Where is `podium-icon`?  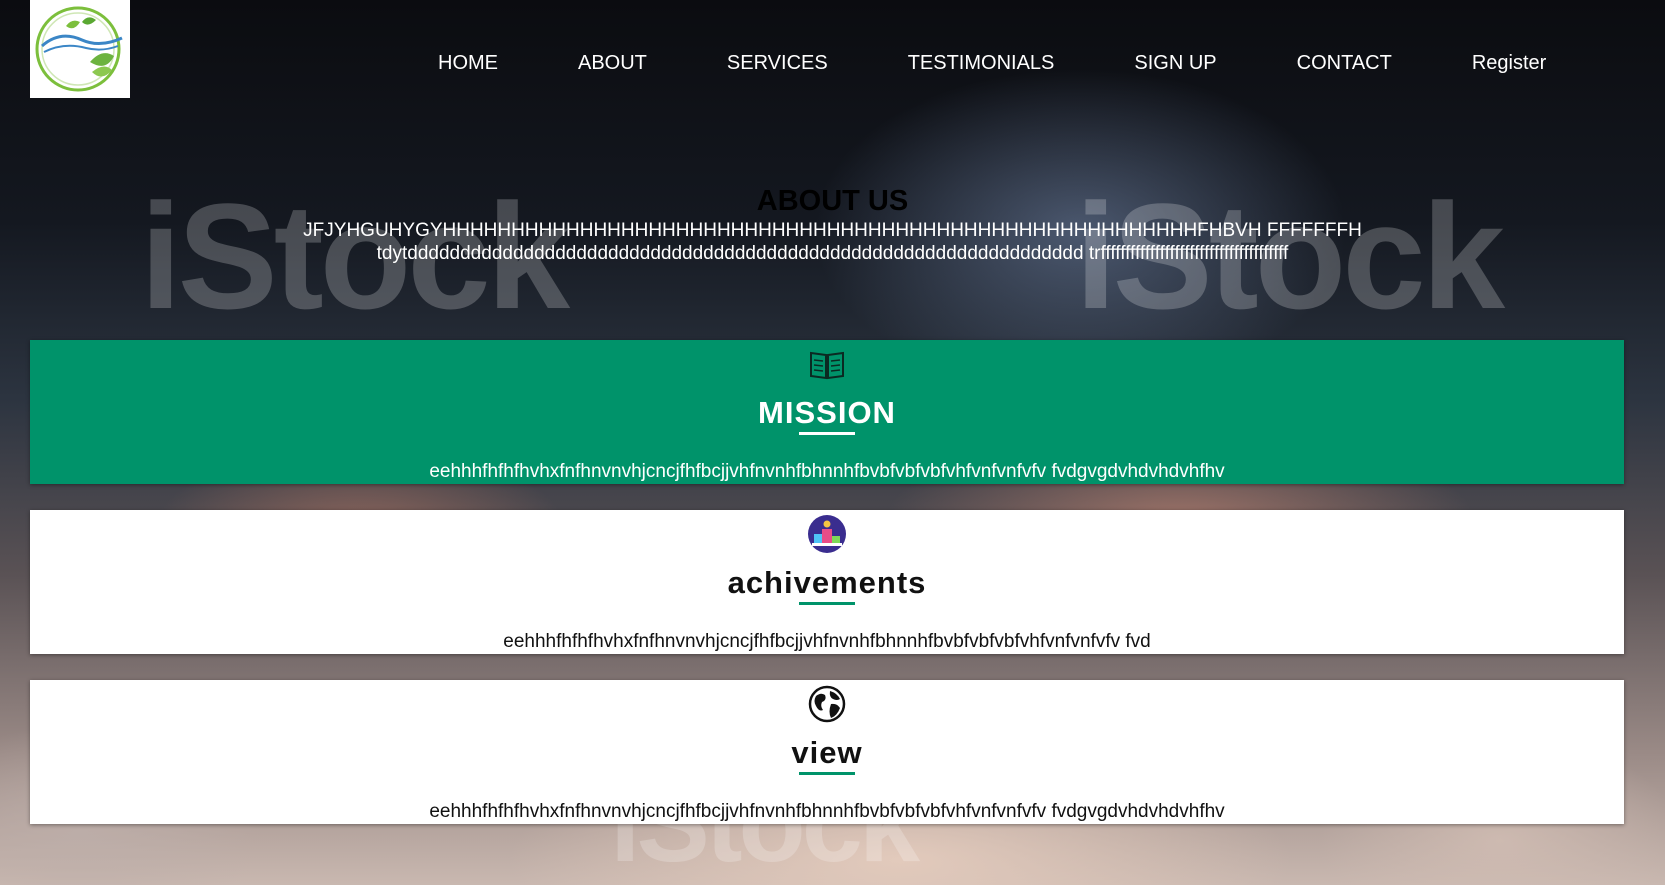 podium-icon is located at coordinates (827, 534).